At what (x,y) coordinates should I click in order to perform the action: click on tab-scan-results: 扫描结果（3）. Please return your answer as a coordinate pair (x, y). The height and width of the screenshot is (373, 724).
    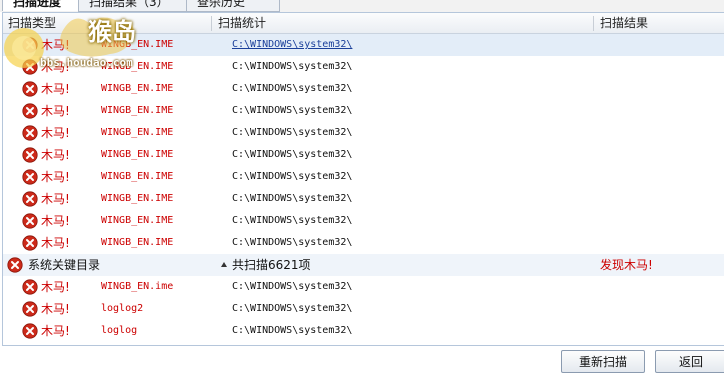
    Looking at the image, I should click on (133, 6).